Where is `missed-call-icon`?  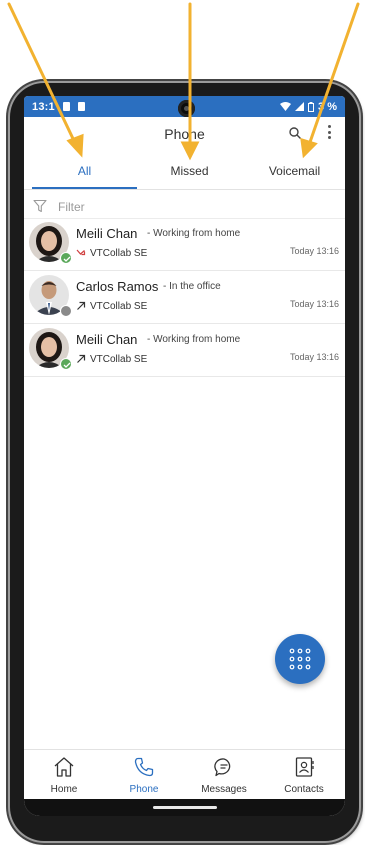 missed-call-icon is located at coordinates (81, 252).